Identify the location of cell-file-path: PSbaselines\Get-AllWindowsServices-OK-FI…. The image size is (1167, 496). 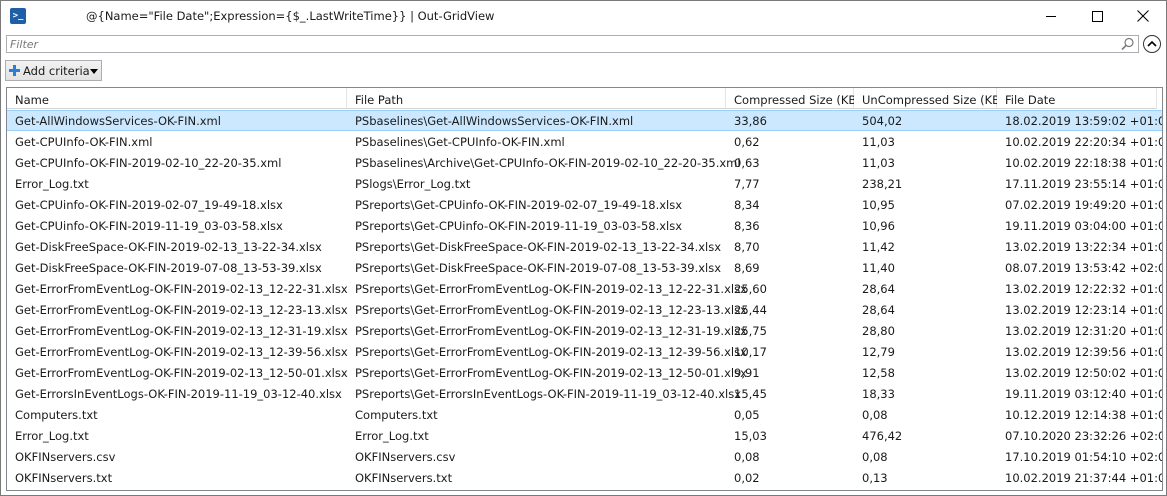
(494, 121).